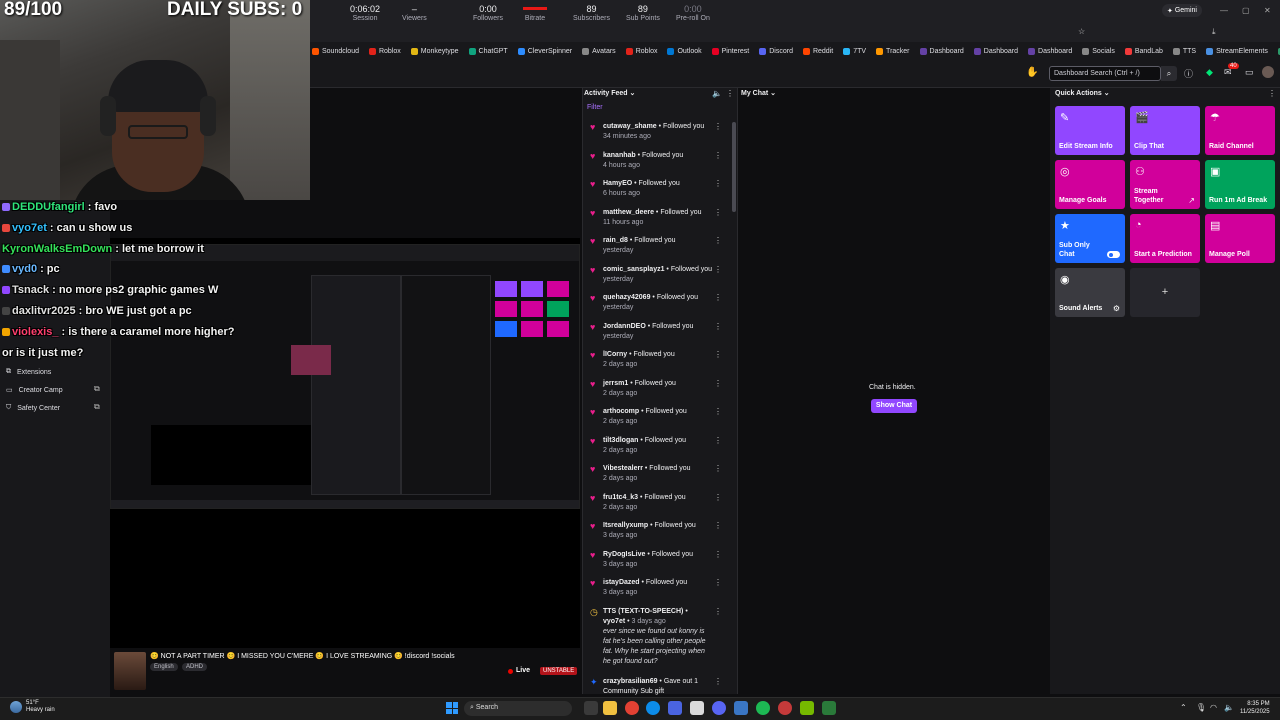 Image resolution: width=1280 pixels, height=720 pixels. Describe the element at coordinates (1165, 184) in the screenshot. I see `quick-action-stream-together: ⚇ Stream Together ↗` at that location.